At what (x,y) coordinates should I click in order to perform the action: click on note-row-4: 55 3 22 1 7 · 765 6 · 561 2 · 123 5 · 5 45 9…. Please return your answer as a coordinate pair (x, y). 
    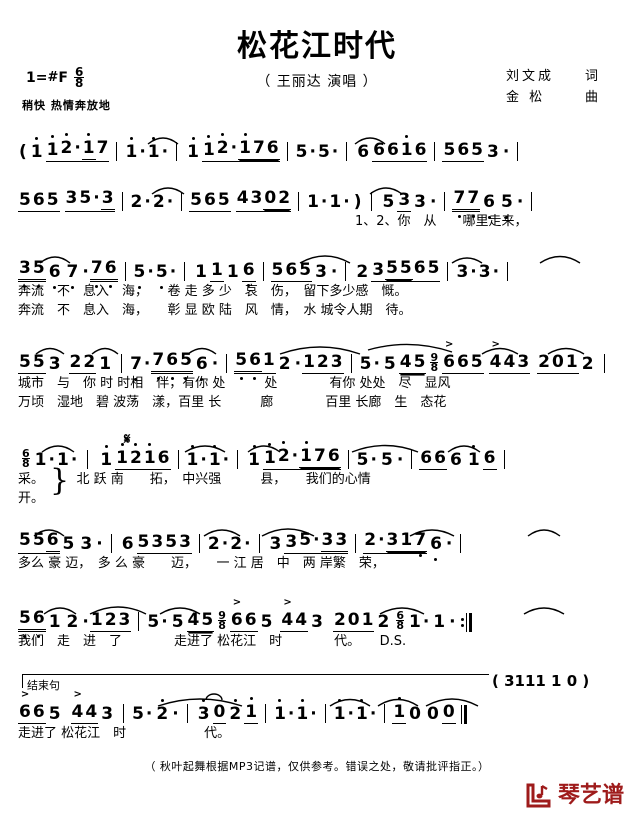
    Looking at the image, I should click on (317, 360).